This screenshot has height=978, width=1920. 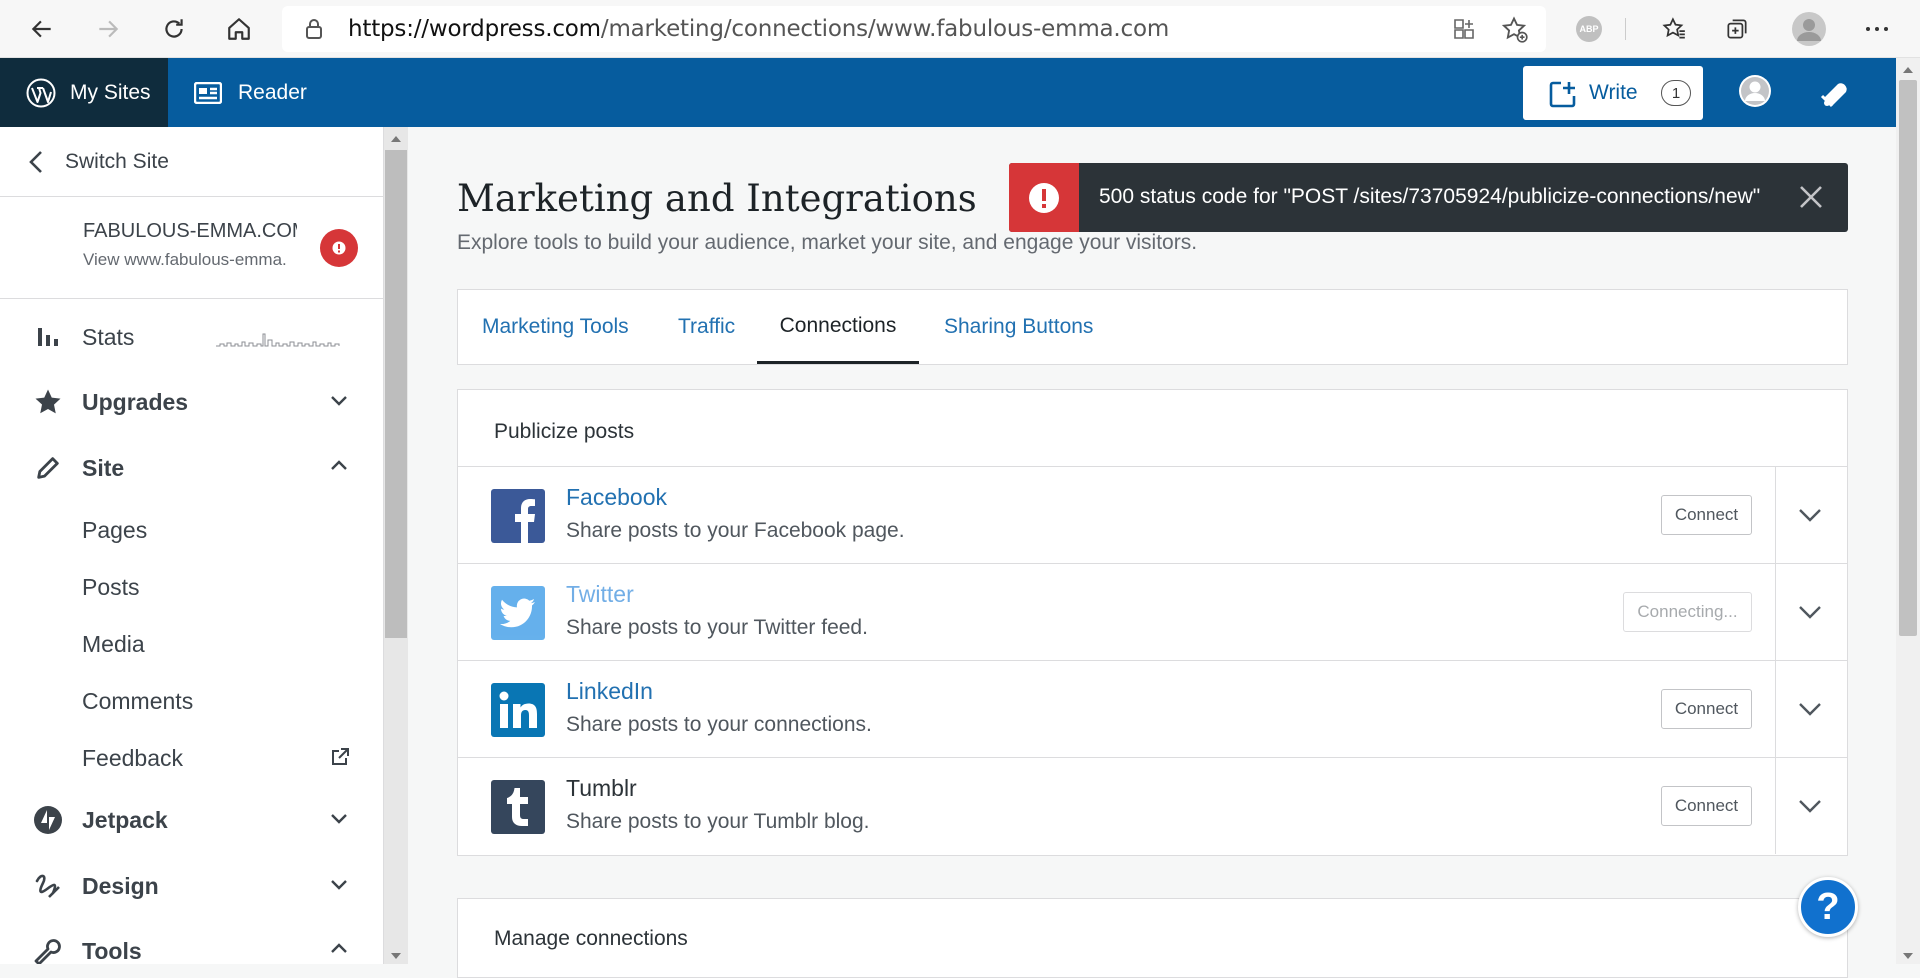 I want to click on reader-label: Reader, so click(x=272, y=92).